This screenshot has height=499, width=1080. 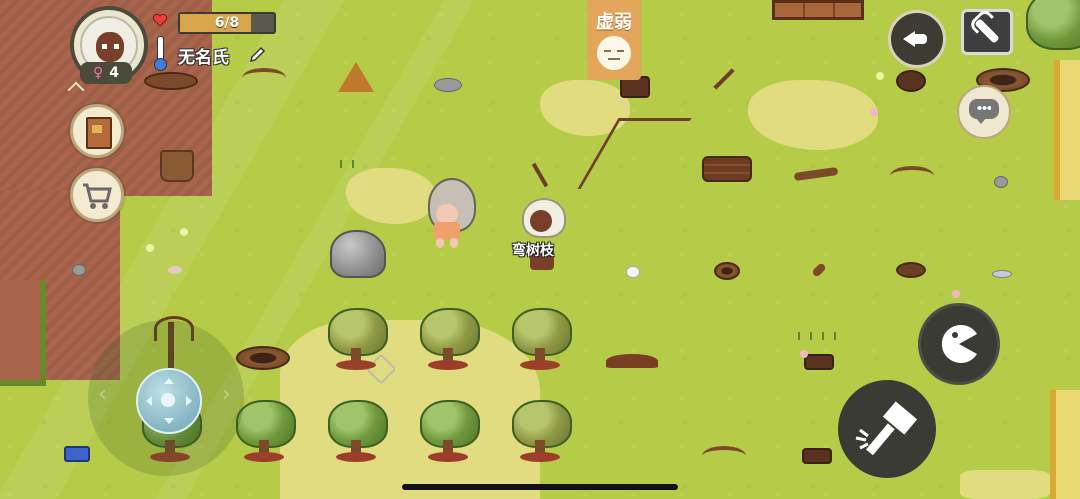 What do you see at coordinates (632, 361) in the screenshot?
I see `dirt-mound` at bounding box center [632, 361].